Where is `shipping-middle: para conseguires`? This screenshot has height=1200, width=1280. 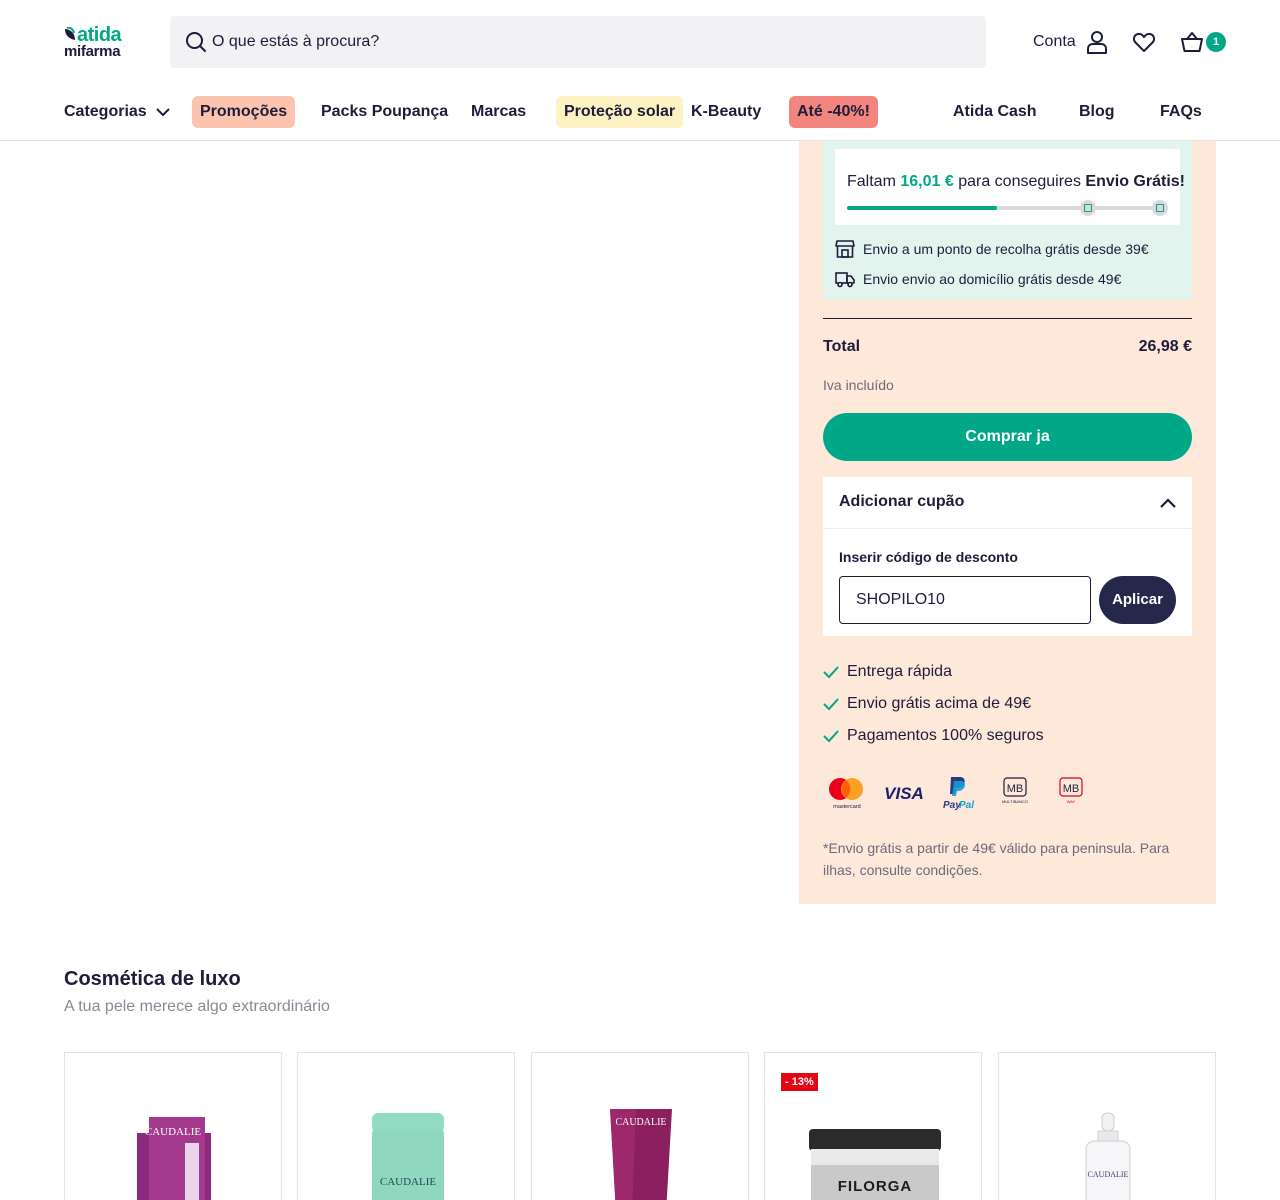 shipping-middle: para conseguires is located at coordinates (1019, 181).